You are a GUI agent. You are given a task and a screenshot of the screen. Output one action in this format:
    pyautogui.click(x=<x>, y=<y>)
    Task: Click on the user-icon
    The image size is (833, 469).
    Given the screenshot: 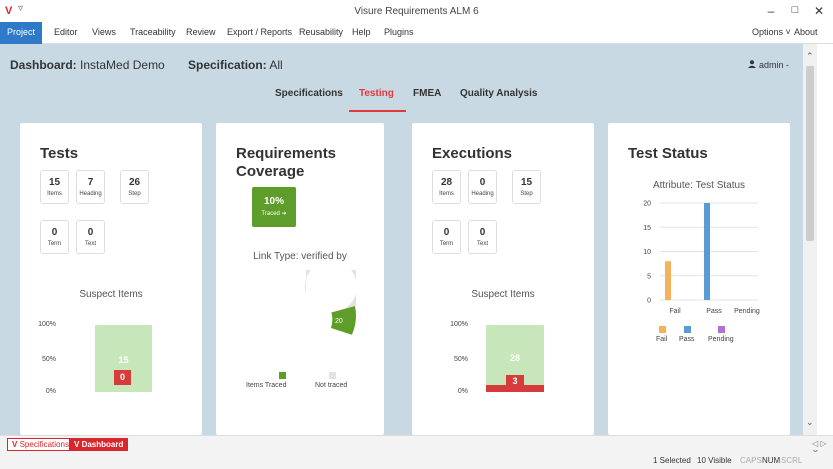 What is the action you would take?
    pyautogui.click(x=752, y=64)
    